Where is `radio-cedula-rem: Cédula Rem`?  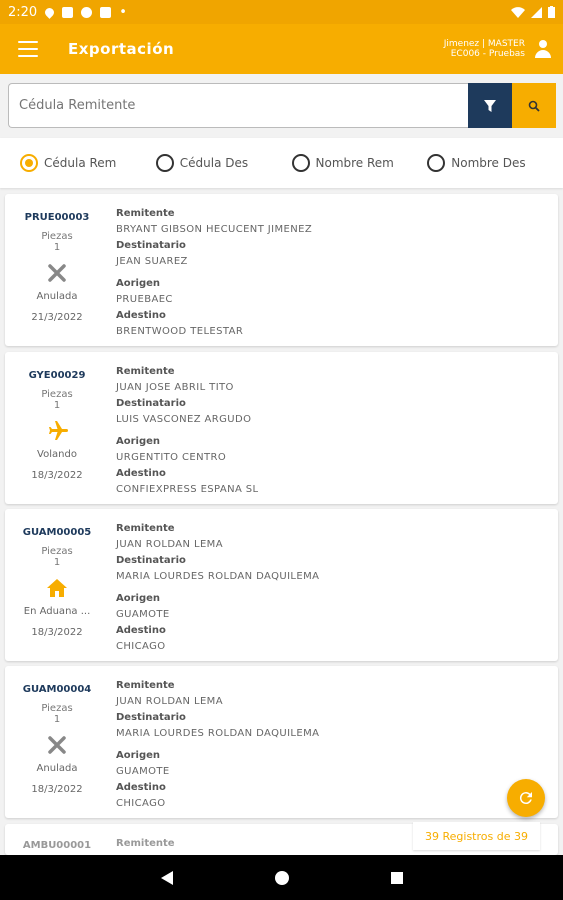
radio-cedula-rem: Cédula Rem is located at coordinates (88, 163).